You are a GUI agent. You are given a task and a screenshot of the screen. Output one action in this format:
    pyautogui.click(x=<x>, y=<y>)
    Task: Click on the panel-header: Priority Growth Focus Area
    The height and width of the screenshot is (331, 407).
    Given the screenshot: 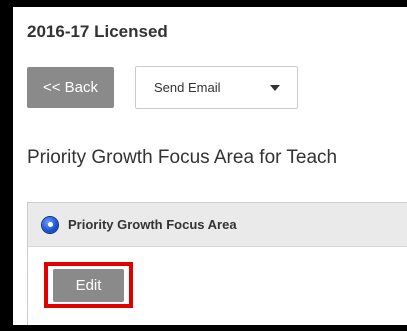 What is the action you would take?
    pyautogui.click(x=217, y=225)
    